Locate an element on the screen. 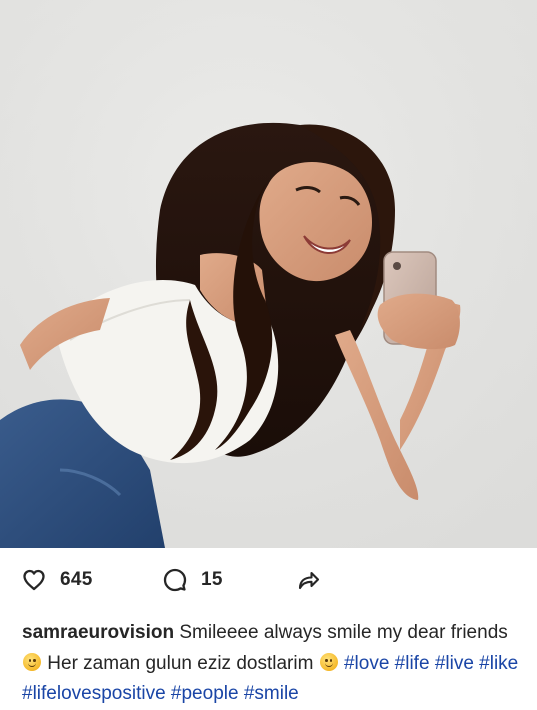 This screenshot has height=710, width=537. like-button: 645 is located at coordinates (57, 580).